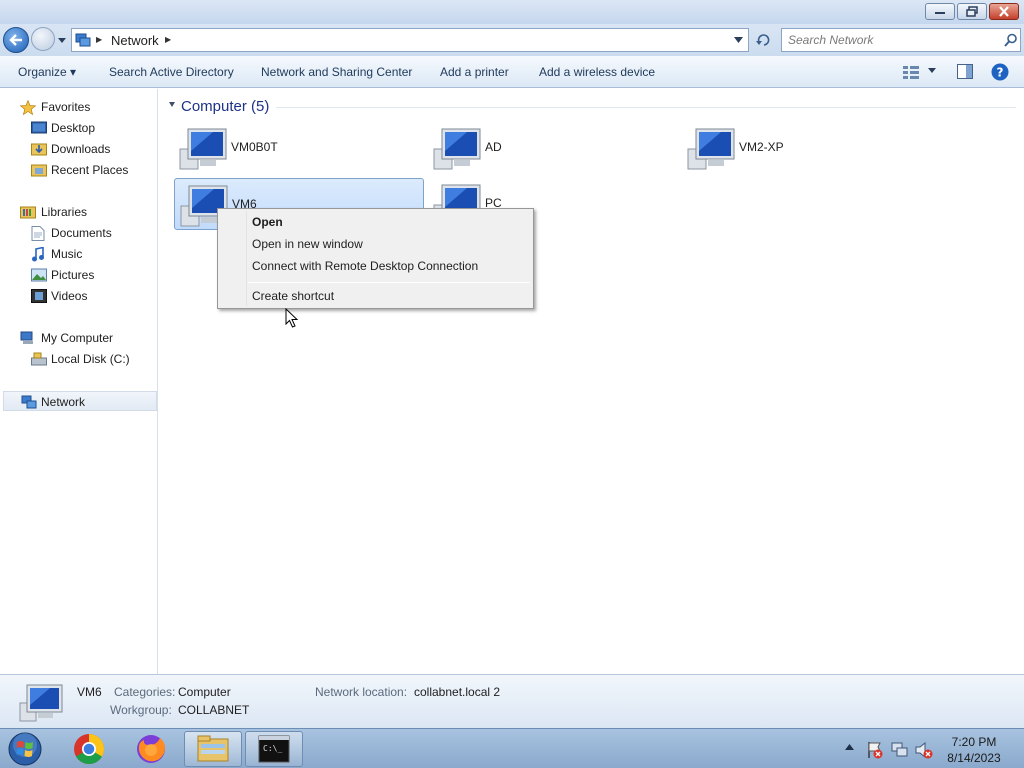  I want to click on videos-icon, so click(39, 296).